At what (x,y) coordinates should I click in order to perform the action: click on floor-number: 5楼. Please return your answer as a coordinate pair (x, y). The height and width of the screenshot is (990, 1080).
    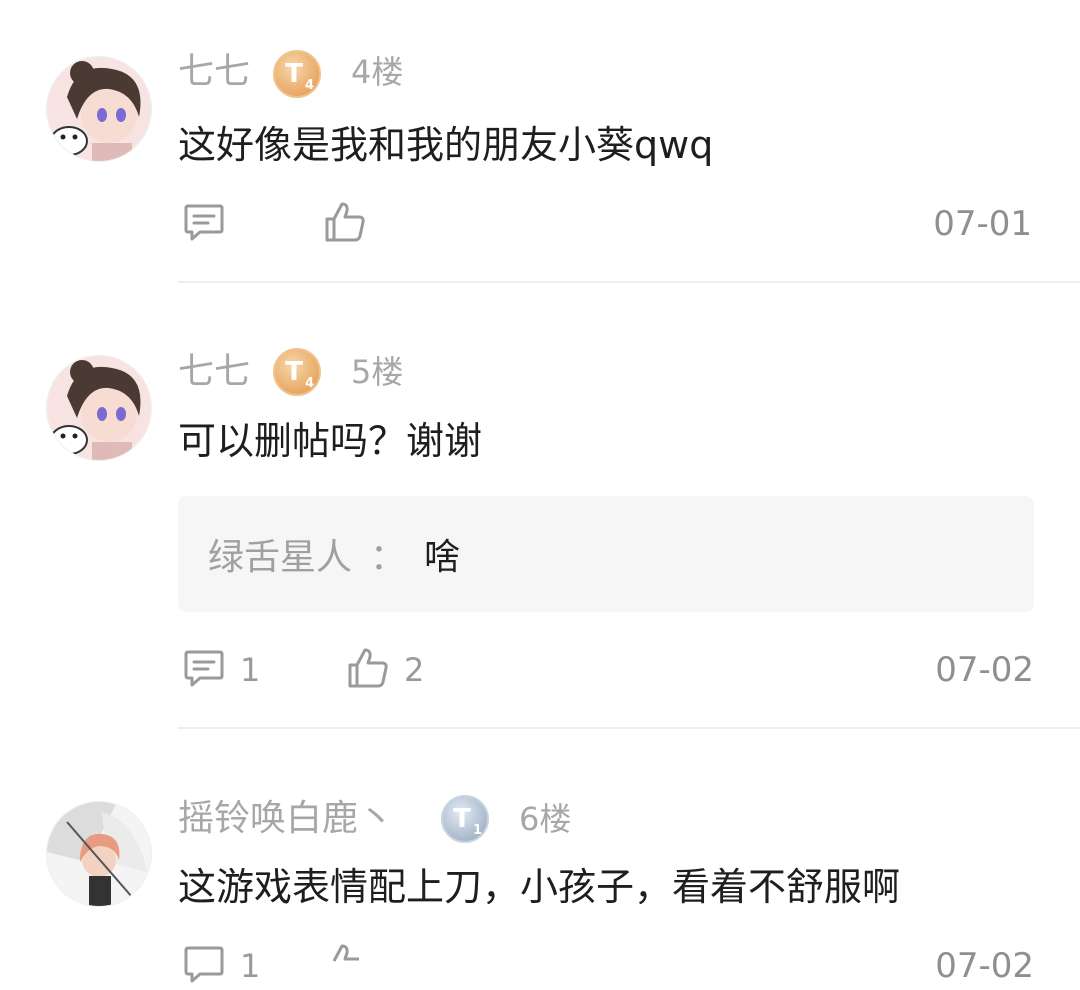
    Looking at the image, I should click on (377, 372).